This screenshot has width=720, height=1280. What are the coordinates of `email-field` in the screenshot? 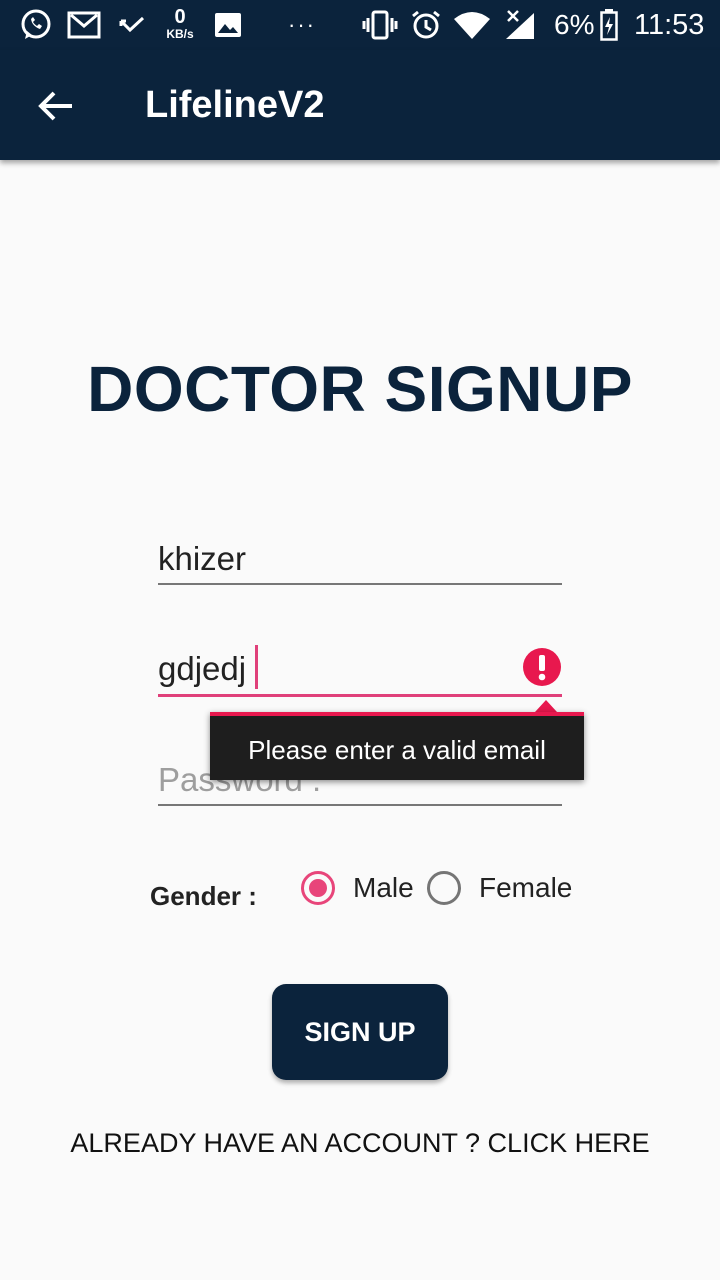 It's located at (360, 669).